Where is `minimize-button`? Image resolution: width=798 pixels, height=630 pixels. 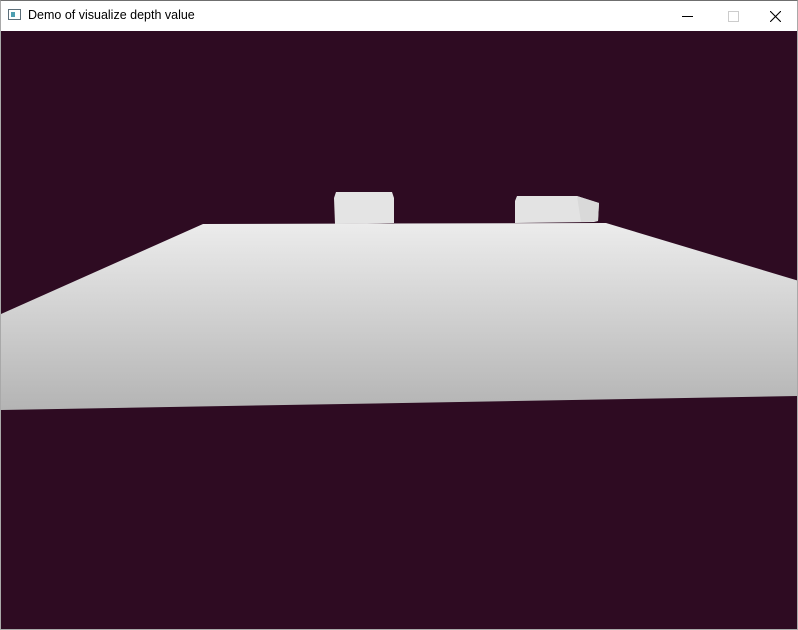
minimize-button is located at coordinates (687, 16).